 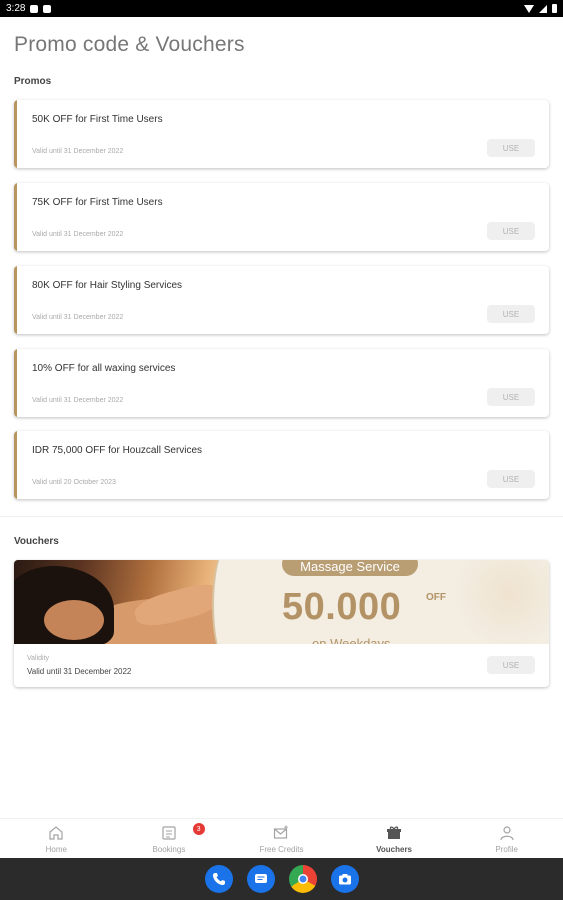 What do you see at coordinates (529, 8) in the screenshot?
I see `wifi-icon` at bounding box center [529, 8].